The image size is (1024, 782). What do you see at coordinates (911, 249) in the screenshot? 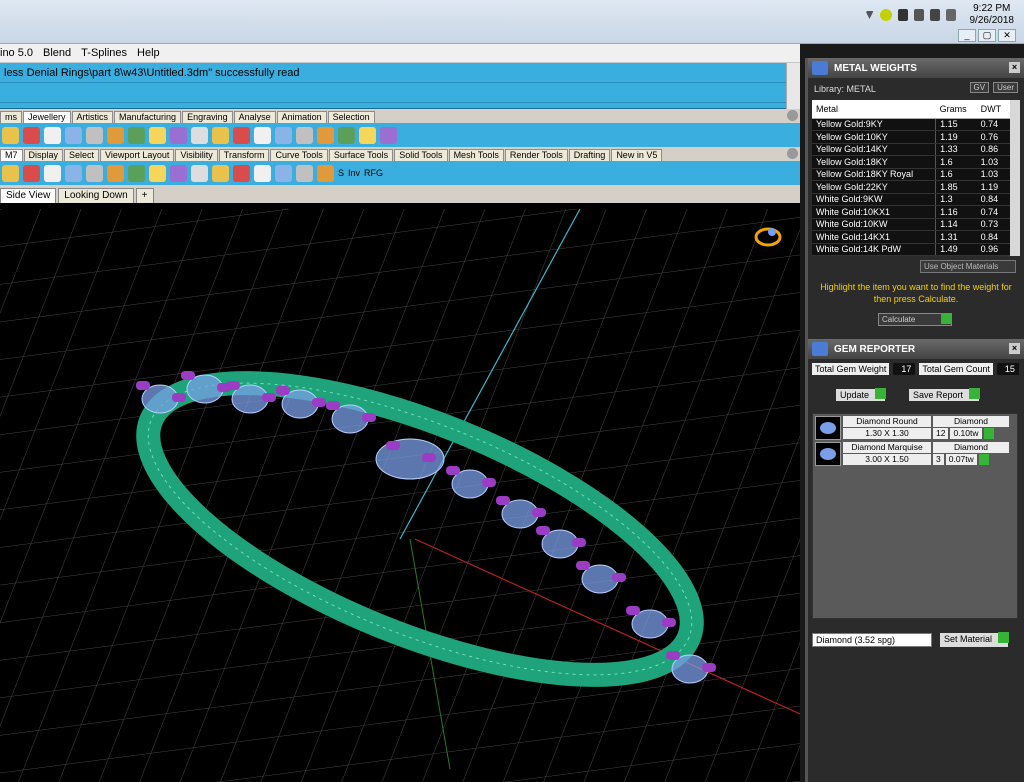
I see `table-row: White Gold:14K PdW 1.49 0.96` at bounding box center [911, 249].